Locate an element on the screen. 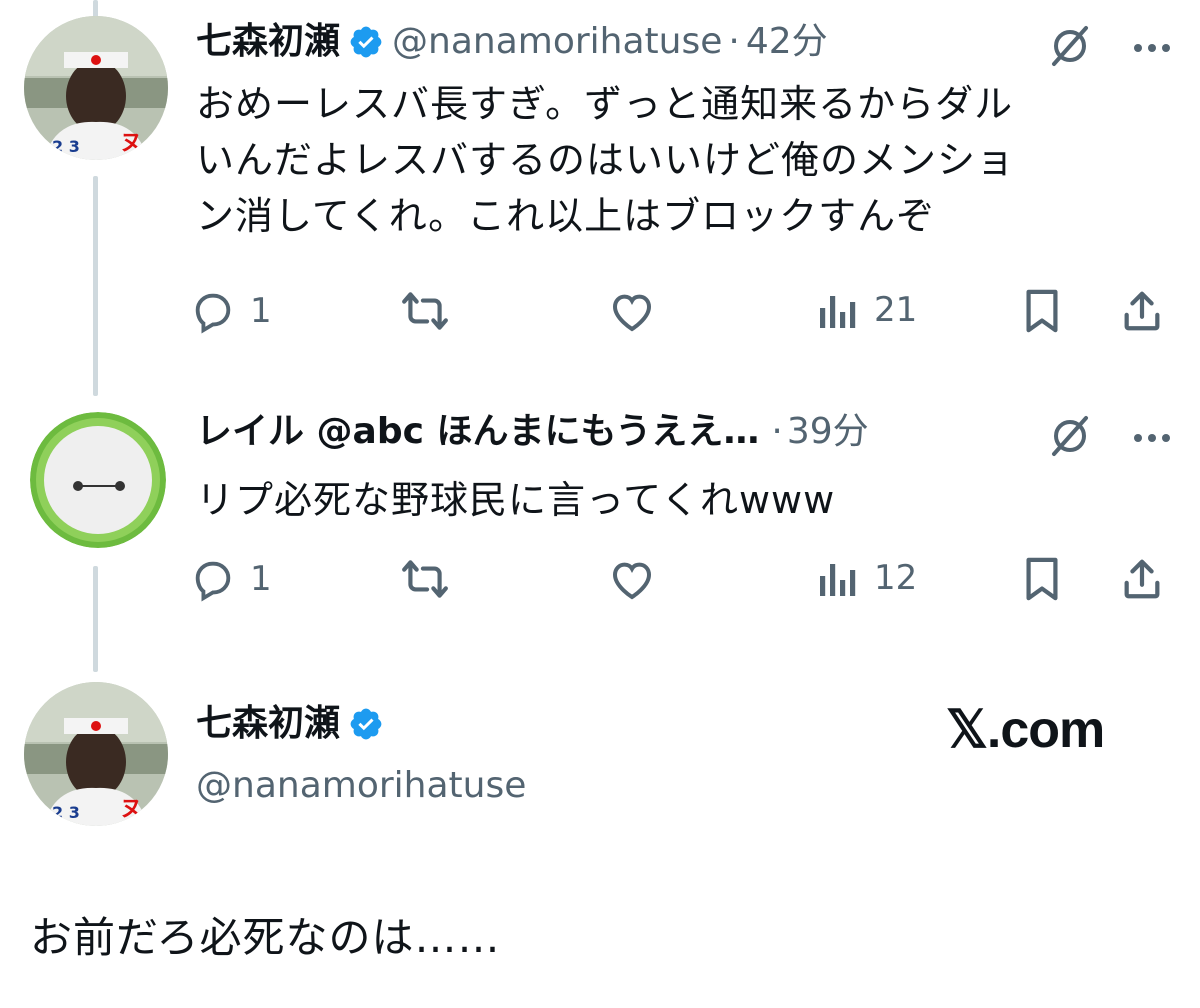 The width and height of the screenshot is (1200, 1008). quote-name-row: 七森初瀬 is located at coordinates (294, 724).